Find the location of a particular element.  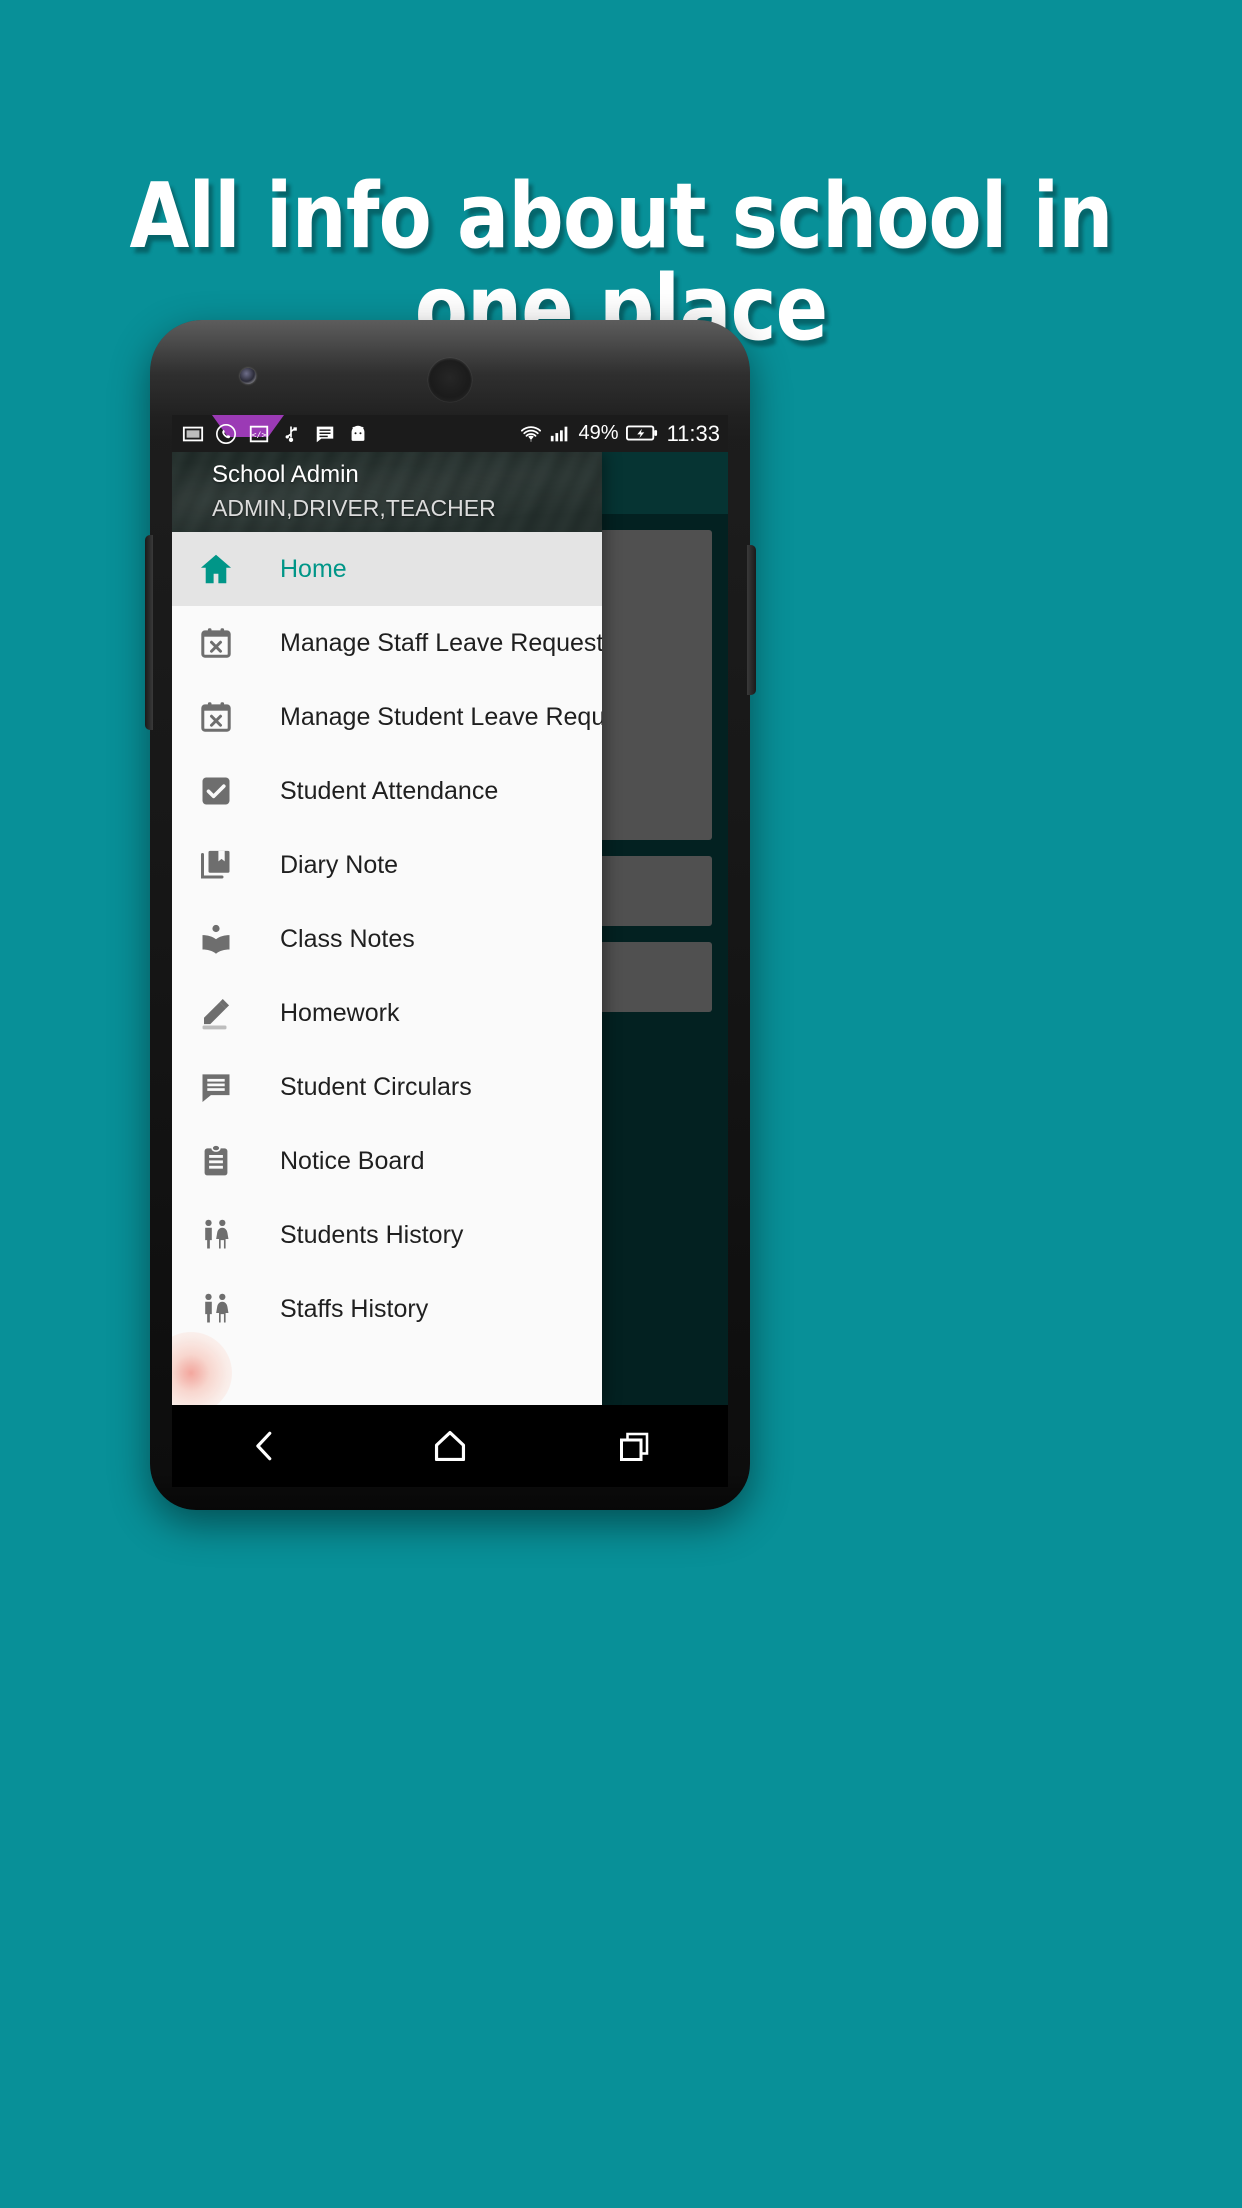

drawer-item-students-history: Students History is located at coordinates (387, 1235).